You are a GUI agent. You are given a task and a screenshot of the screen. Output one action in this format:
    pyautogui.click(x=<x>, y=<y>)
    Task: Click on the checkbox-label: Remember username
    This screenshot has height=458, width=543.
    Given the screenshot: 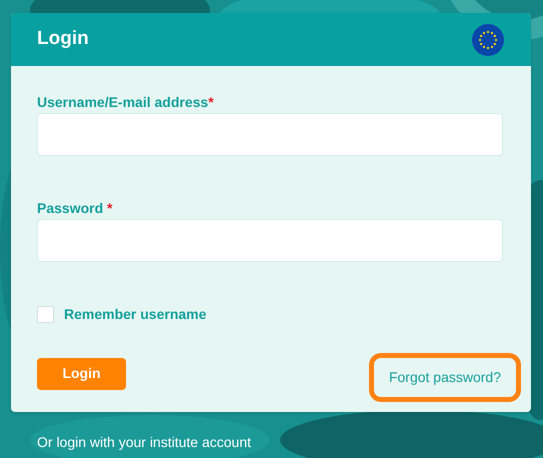 What is the action you would take?
    pyautogui.click(x=135, y=314)
    